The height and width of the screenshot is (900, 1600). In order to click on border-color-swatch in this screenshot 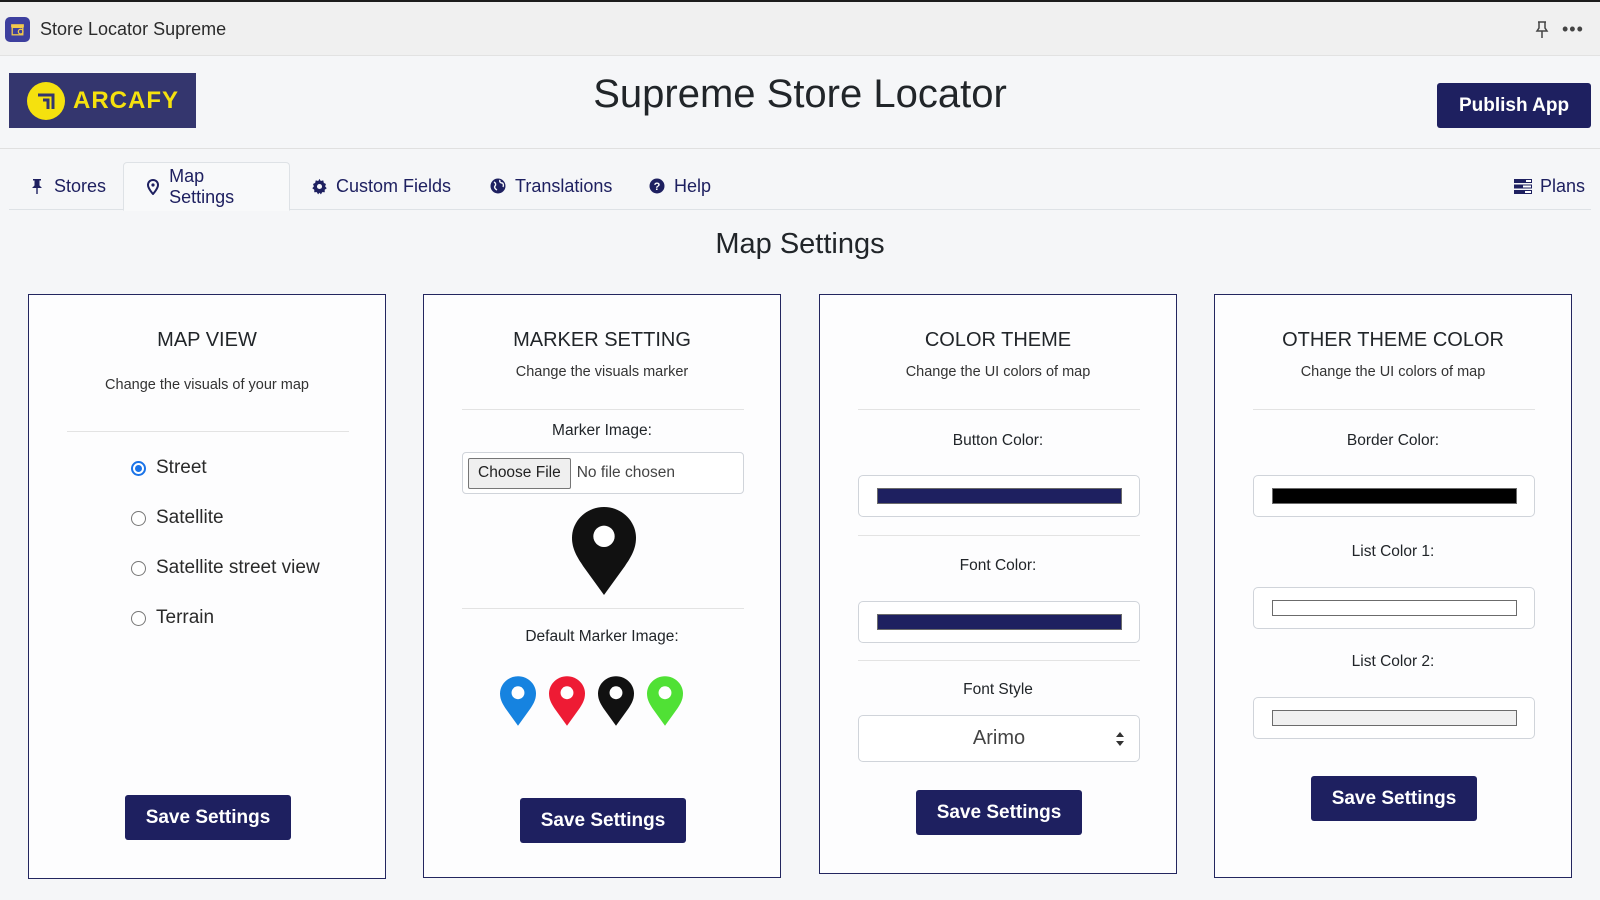, I will do `click(1394, 496)`.